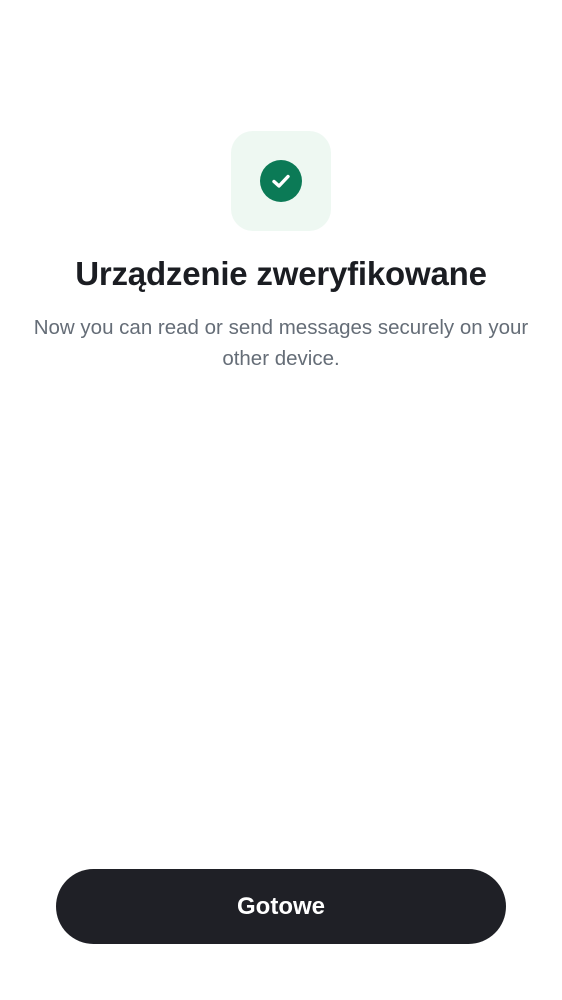  I want to click on page-title: Urządzenie zweryfikowane, so click(281, 273).